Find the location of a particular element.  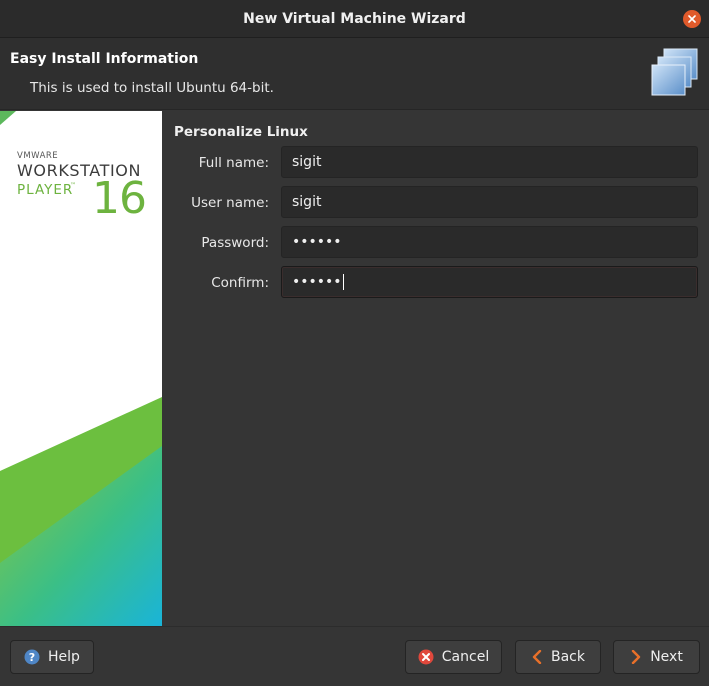

confirm-label: Confirm: is located at coordinates (240, 283).